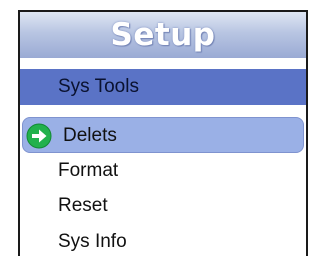  I want to click on menu-item-reset: Reset, so click(163, 206).